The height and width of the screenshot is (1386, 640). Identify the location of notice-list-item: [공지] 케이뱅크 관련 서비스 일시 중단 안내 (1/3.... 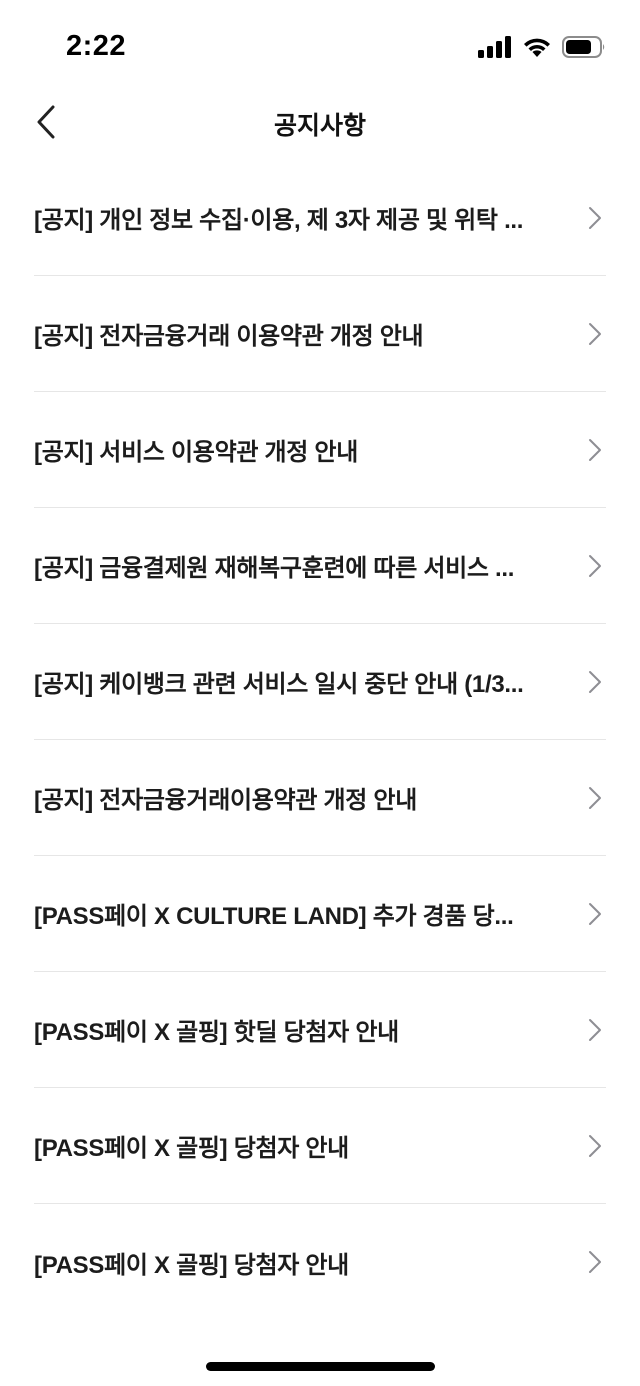
(320, 682).